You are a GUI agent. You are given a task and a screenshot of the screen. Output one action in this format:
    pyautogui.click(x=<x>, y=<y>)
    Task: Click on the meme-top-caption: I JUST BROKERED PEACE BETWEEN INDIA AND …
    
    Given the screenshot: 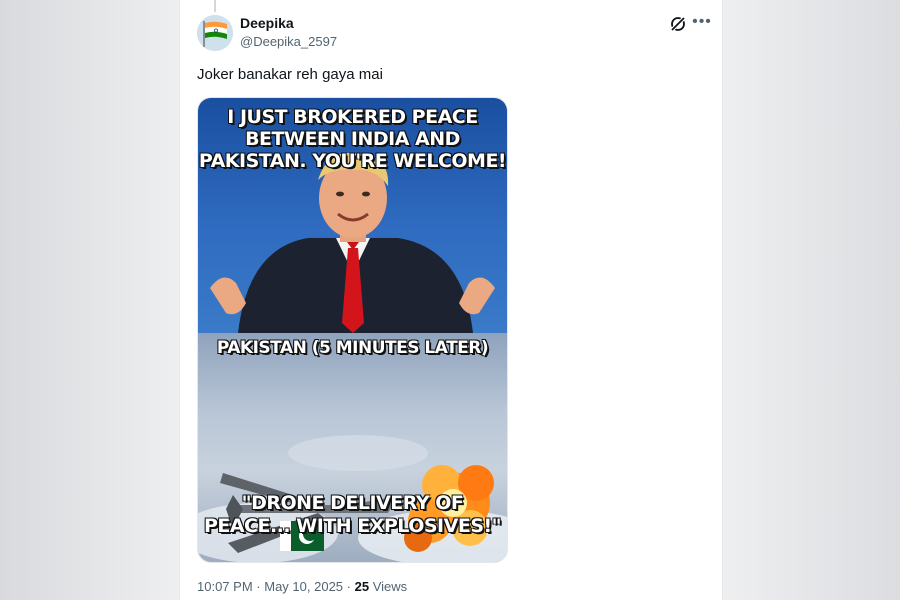 What is the action you would take?
    pyautogui.click(x=352, y=139)
    